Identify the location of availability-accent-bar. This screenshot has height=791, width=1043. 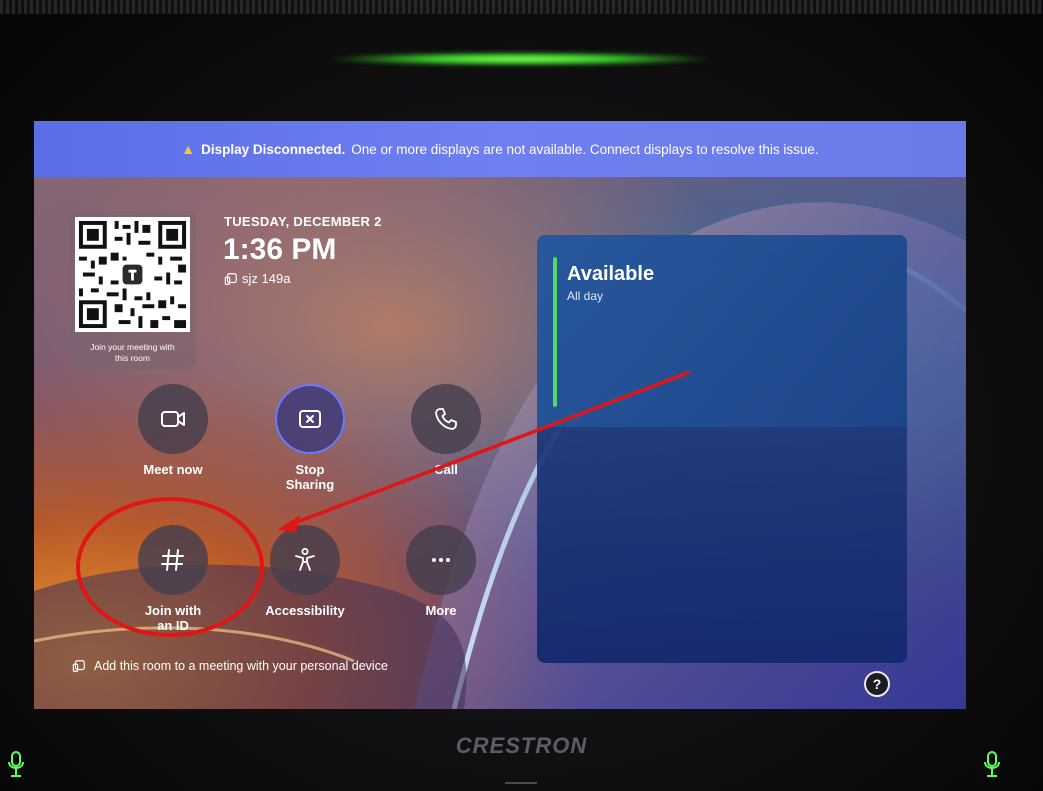
(555, 332).